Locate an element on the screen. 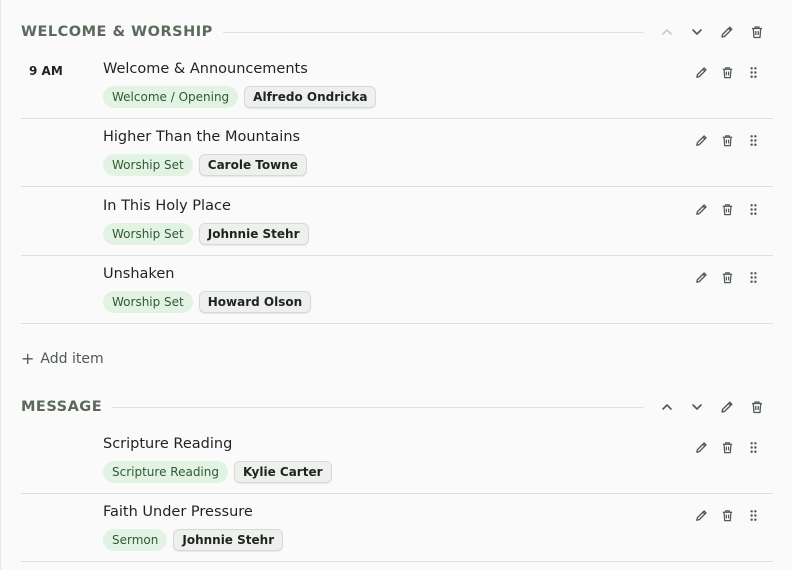 The image size is (792, 570). add-item-button: + Add item is located at coordinates (62, 359).